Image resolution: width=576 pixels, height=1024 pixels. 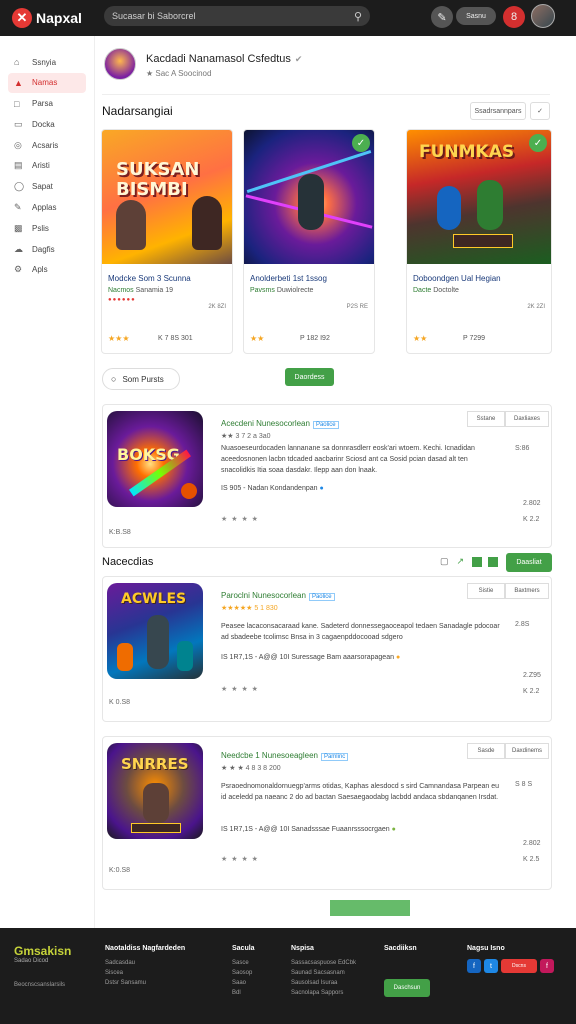 I want to click on list-item-thumbnail: BOKSG, so click(x=155, y=459).